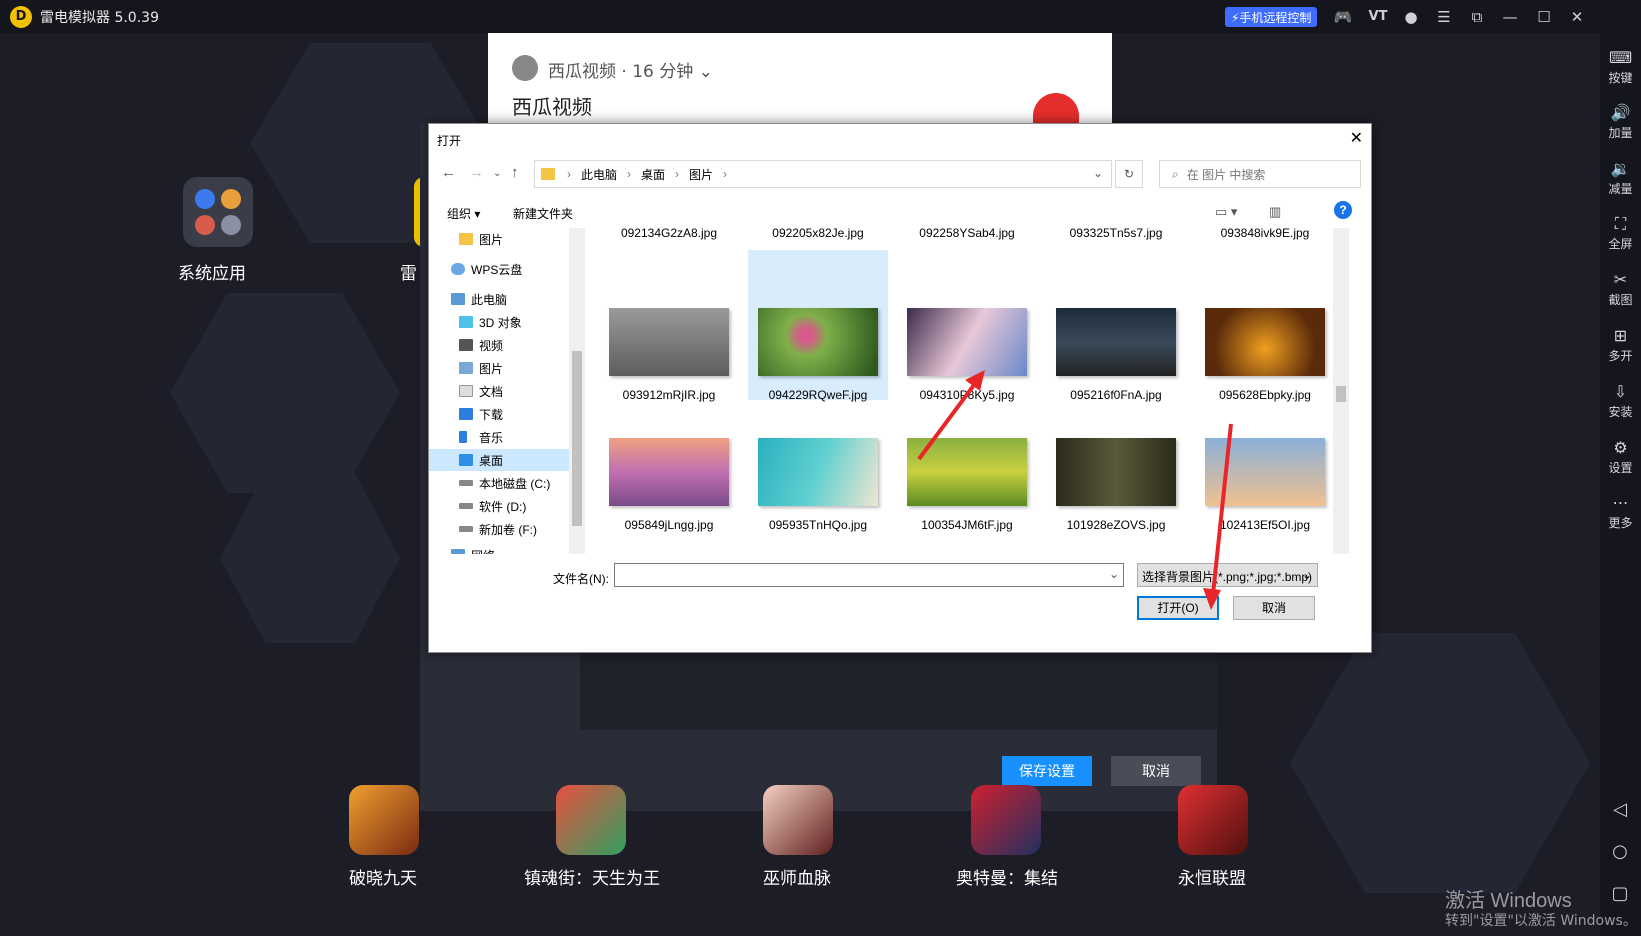  I want to click on browser-app-icon, so click(231, 199).